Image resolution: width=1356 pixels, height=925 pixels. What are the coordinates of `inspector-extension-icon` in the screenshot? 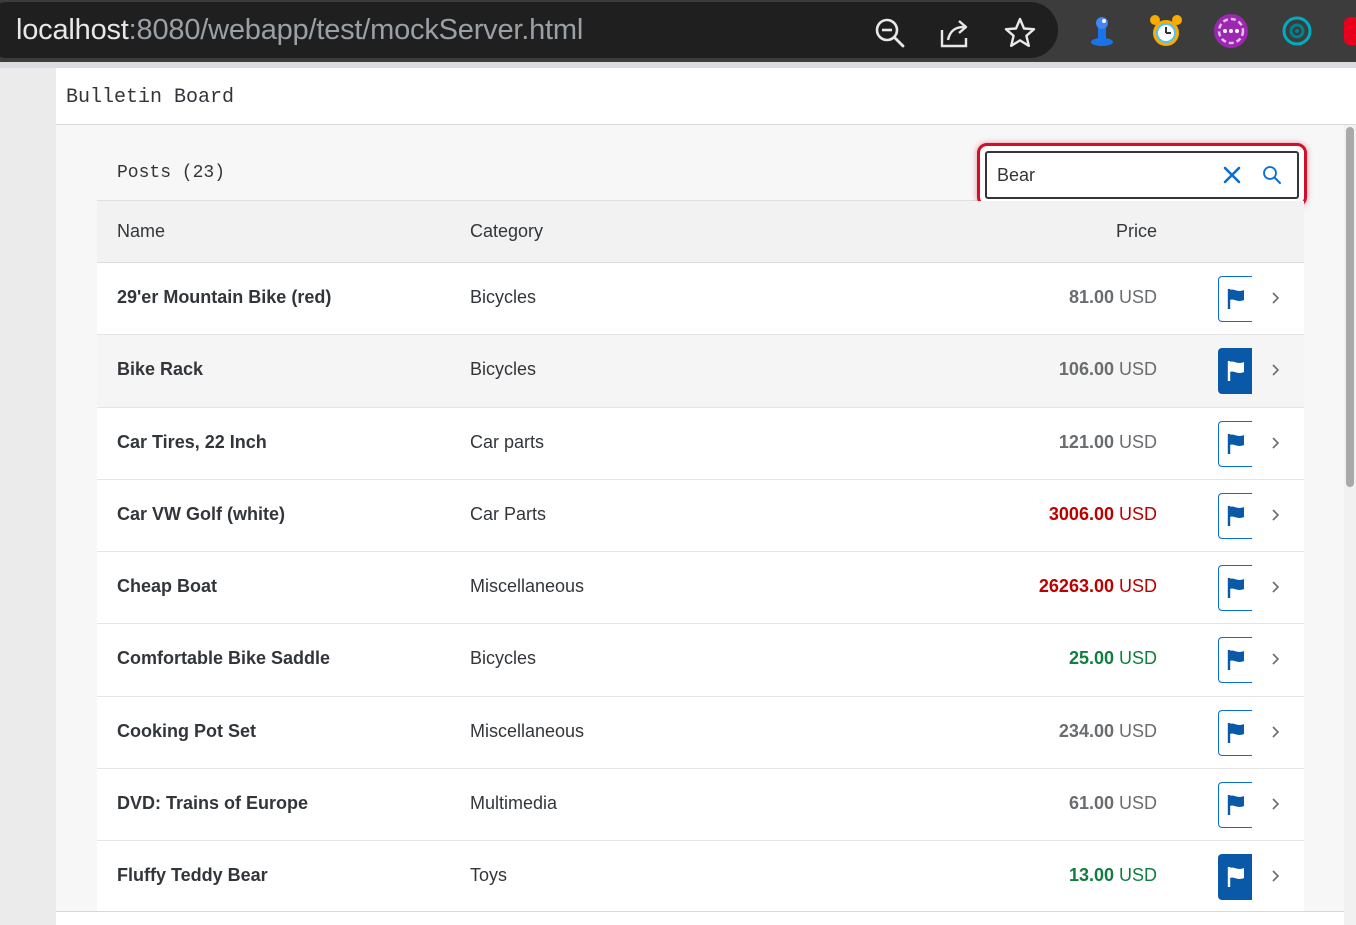 It's located at (1102, 31).